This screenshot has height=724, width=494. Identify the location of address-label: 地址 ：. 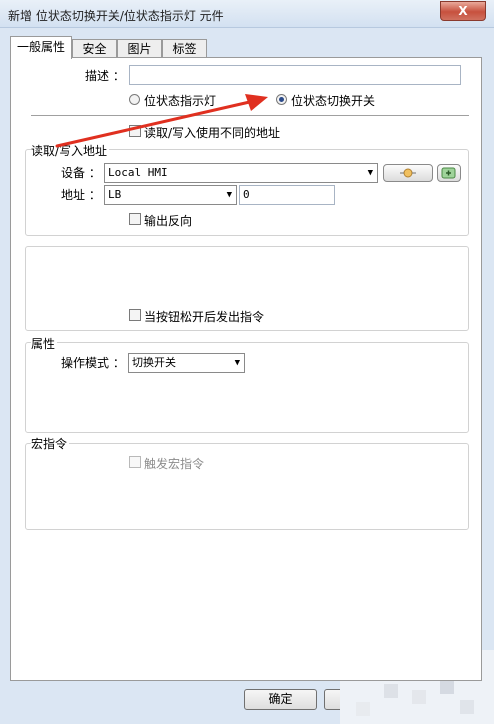
(81, 195).